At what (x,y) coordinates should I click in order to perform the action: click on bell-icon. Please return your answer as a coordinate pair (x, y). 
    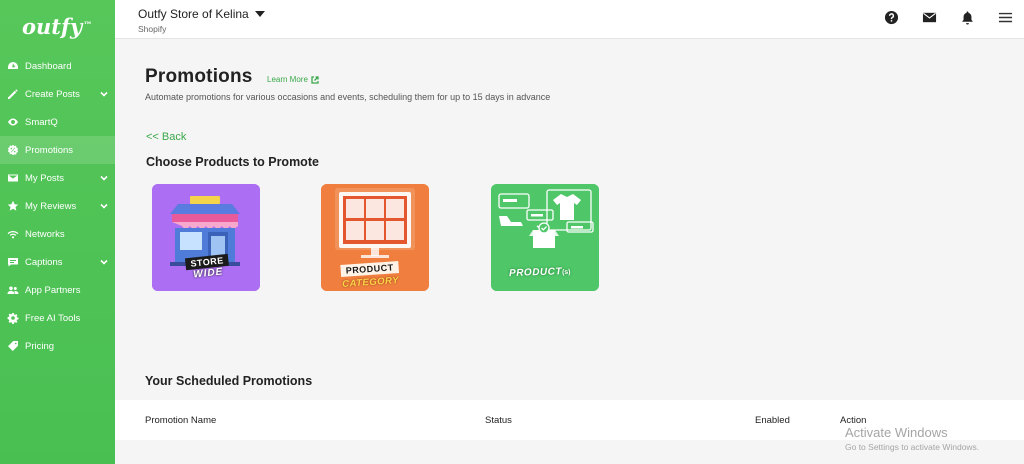
    Looking at the image, I should click on (967, 20).